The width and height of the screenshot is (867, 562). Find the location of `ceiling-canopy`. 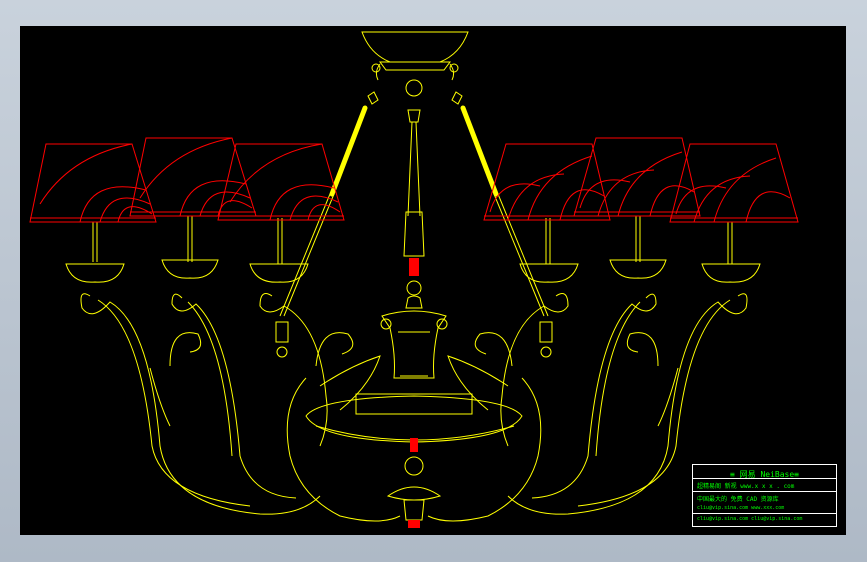

ceiling-canopy is located at coordinates (415, 47).